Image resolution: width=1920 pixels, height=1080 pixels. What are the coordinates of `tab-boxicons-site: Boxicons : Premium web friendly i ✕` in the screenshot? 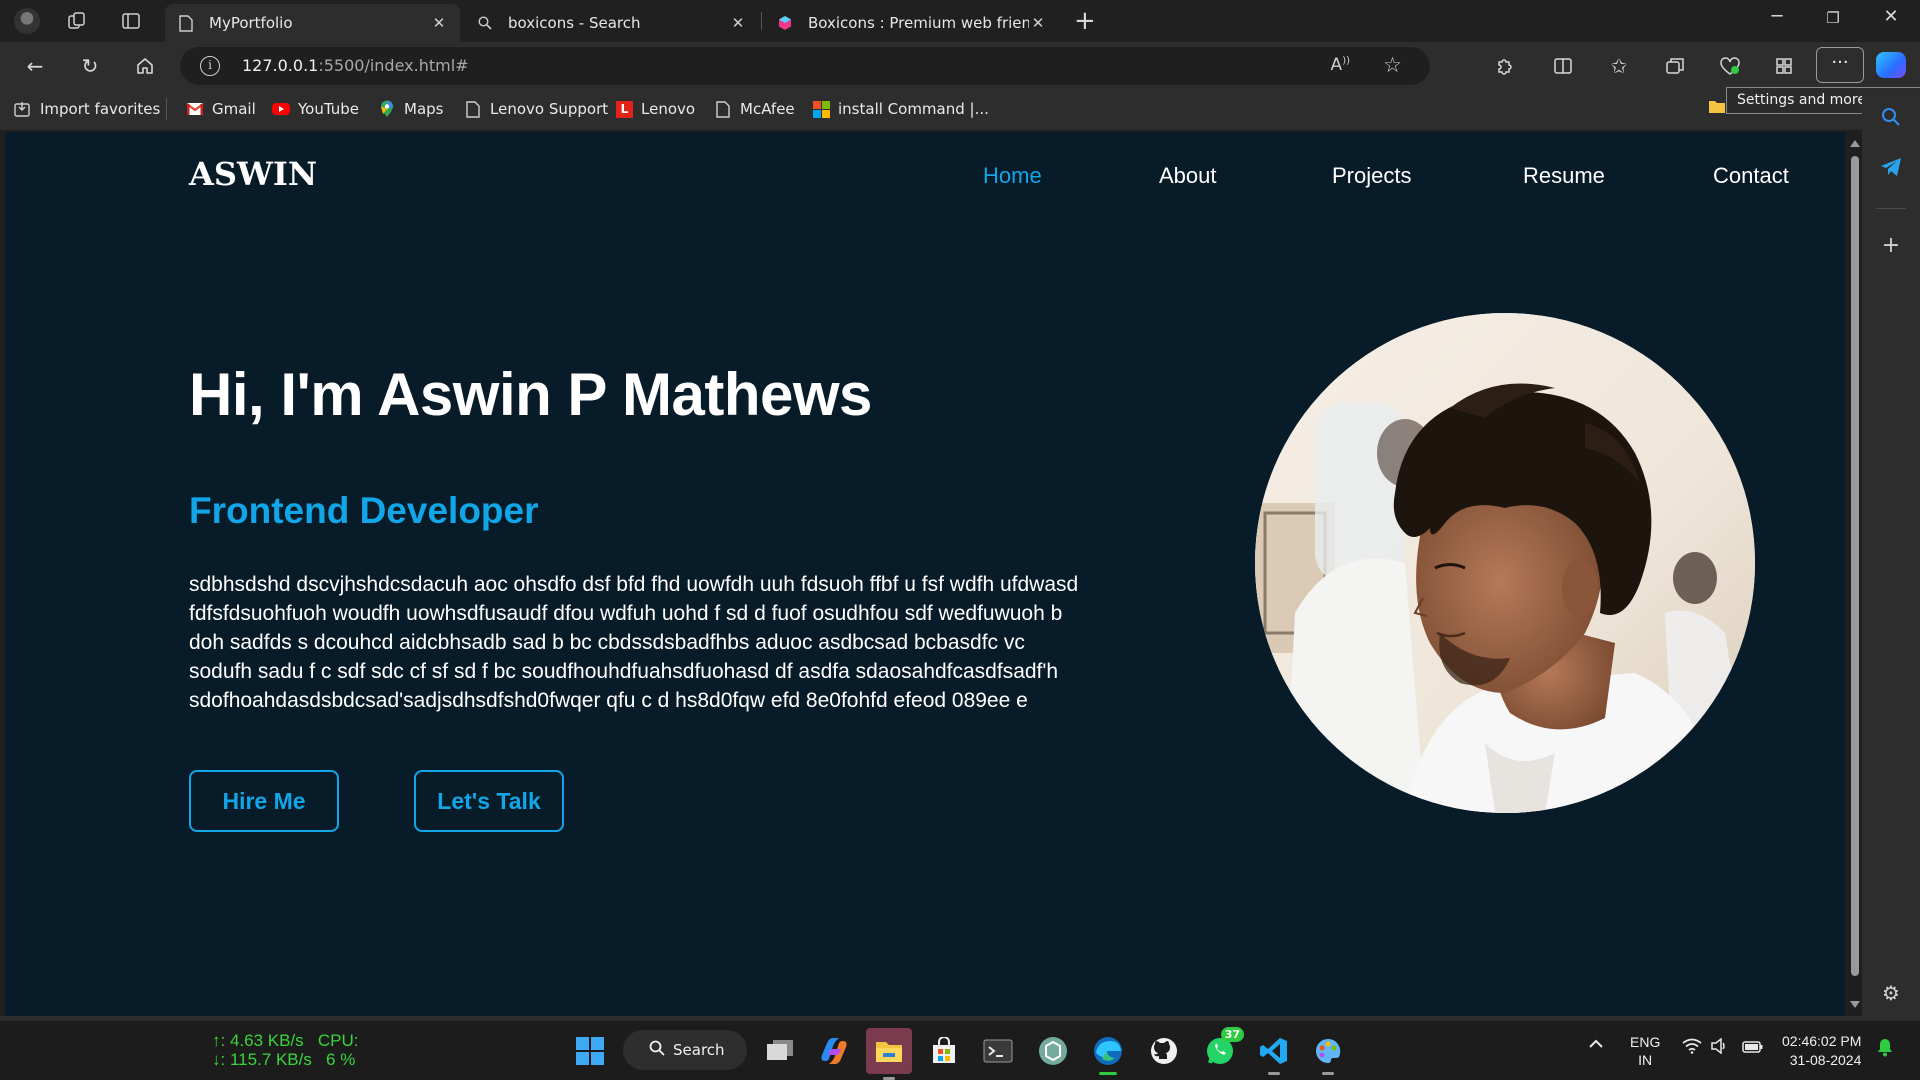 It's located at (911, 23).